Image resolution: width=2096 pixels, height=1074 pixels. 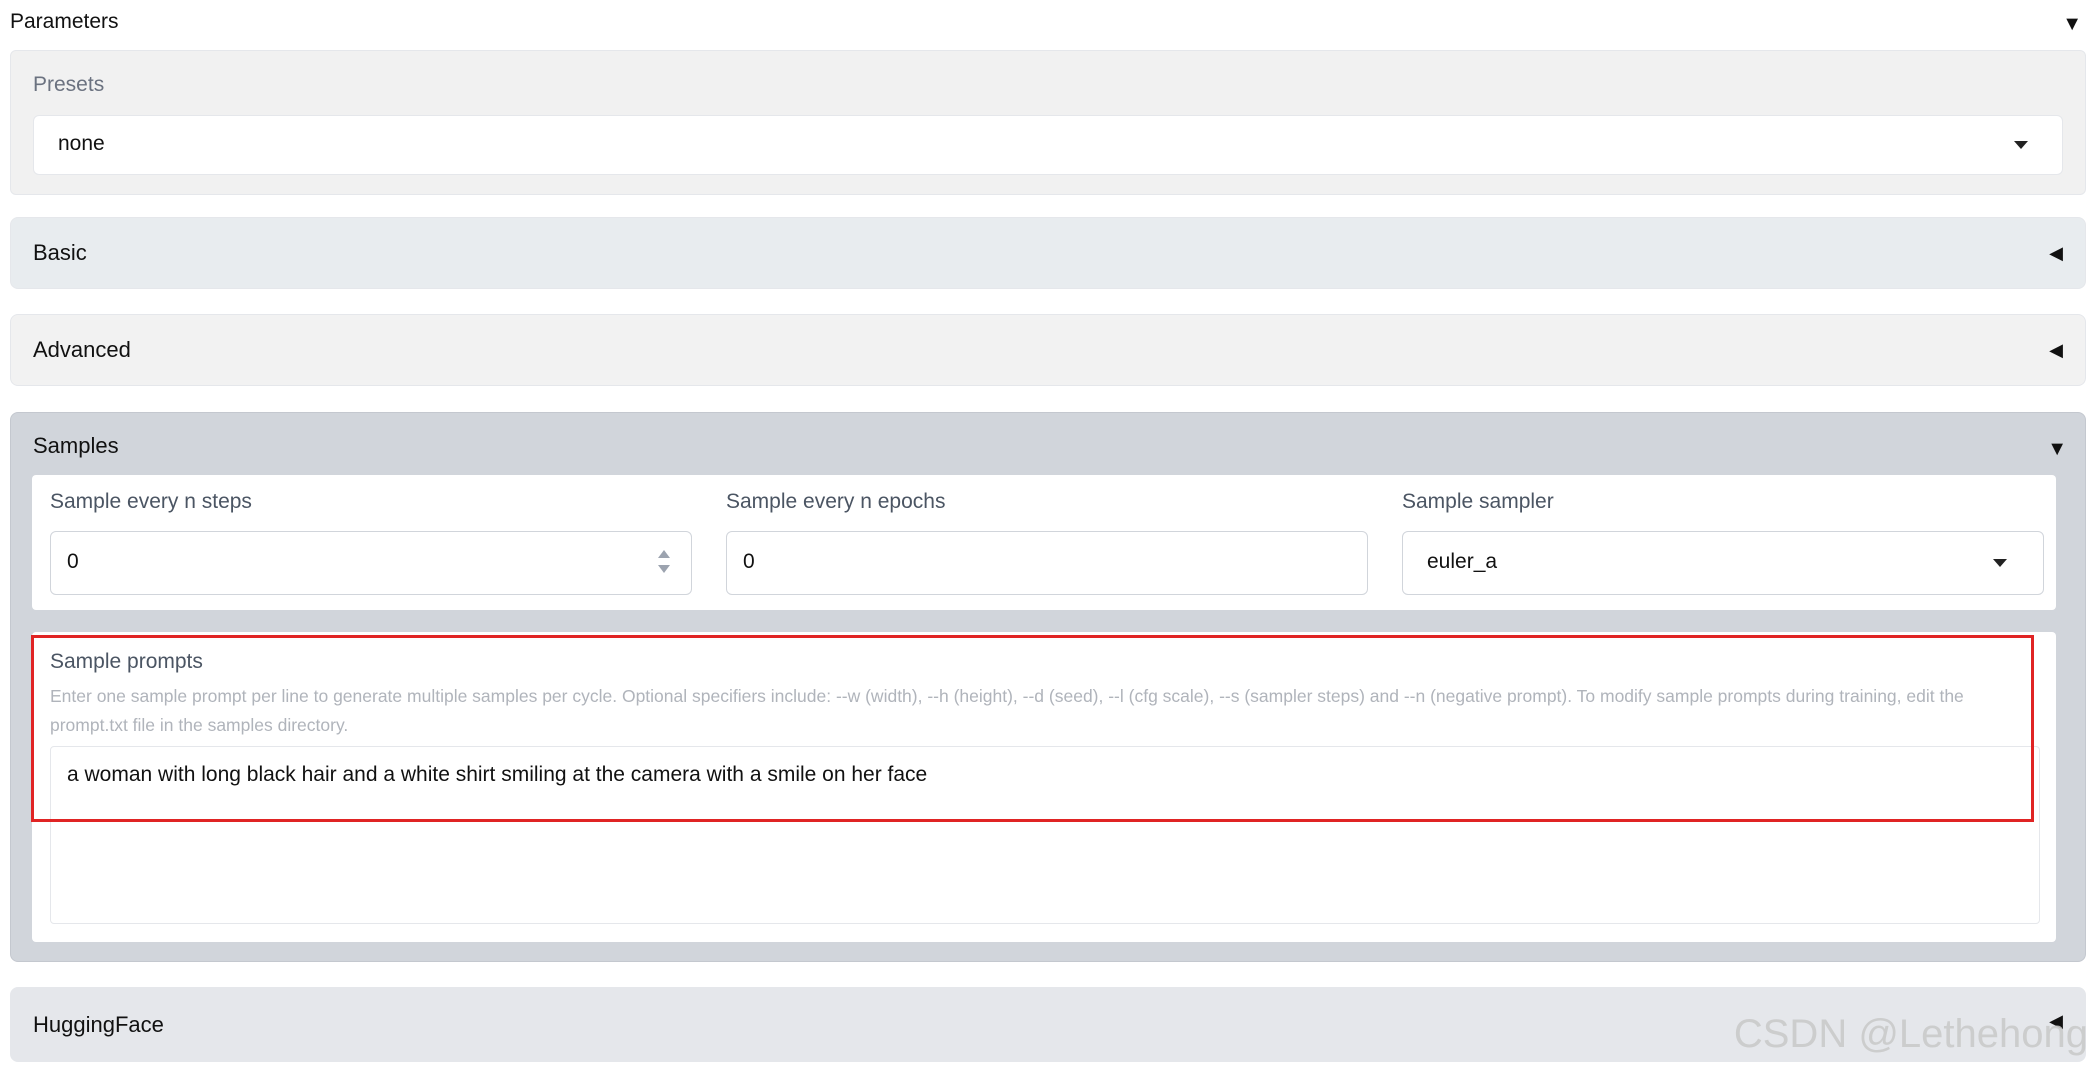 What do you see at coordinates (69, 84) in the screenshot?
I see `presets-label: Presets` at bounding box center [69, 84].